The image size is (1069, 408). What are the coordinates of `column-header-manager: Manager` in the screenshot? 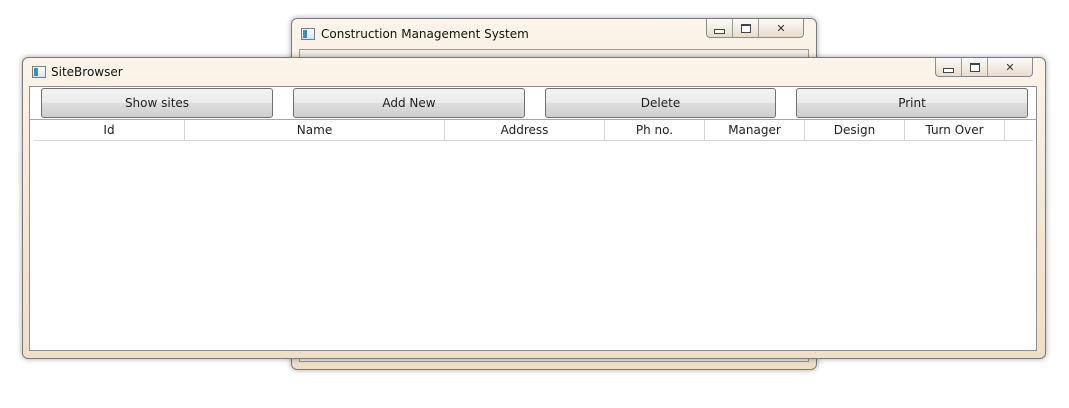 It's located at (755, 130).